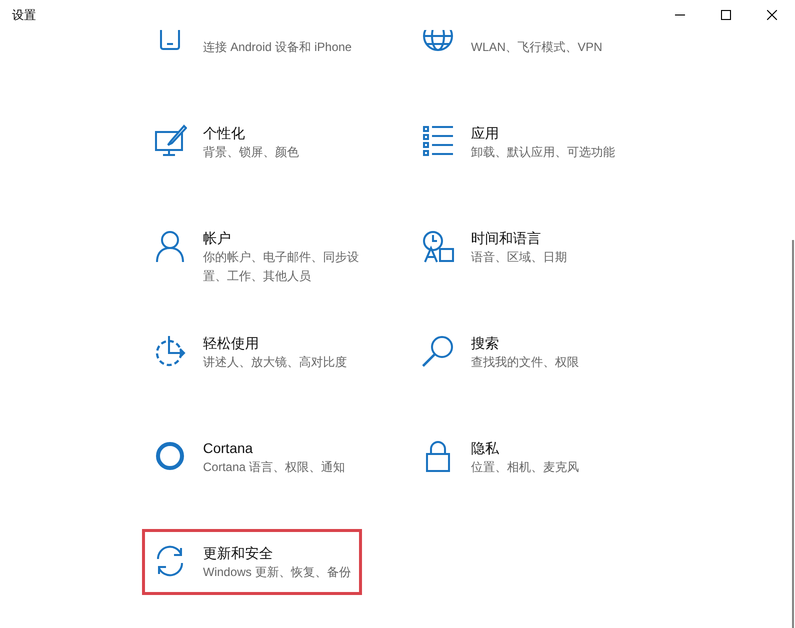  What do you see at coordinates (224, 133) in the screenshot?
I see `tile-title: 个性化` at bounding box center [224, 133].